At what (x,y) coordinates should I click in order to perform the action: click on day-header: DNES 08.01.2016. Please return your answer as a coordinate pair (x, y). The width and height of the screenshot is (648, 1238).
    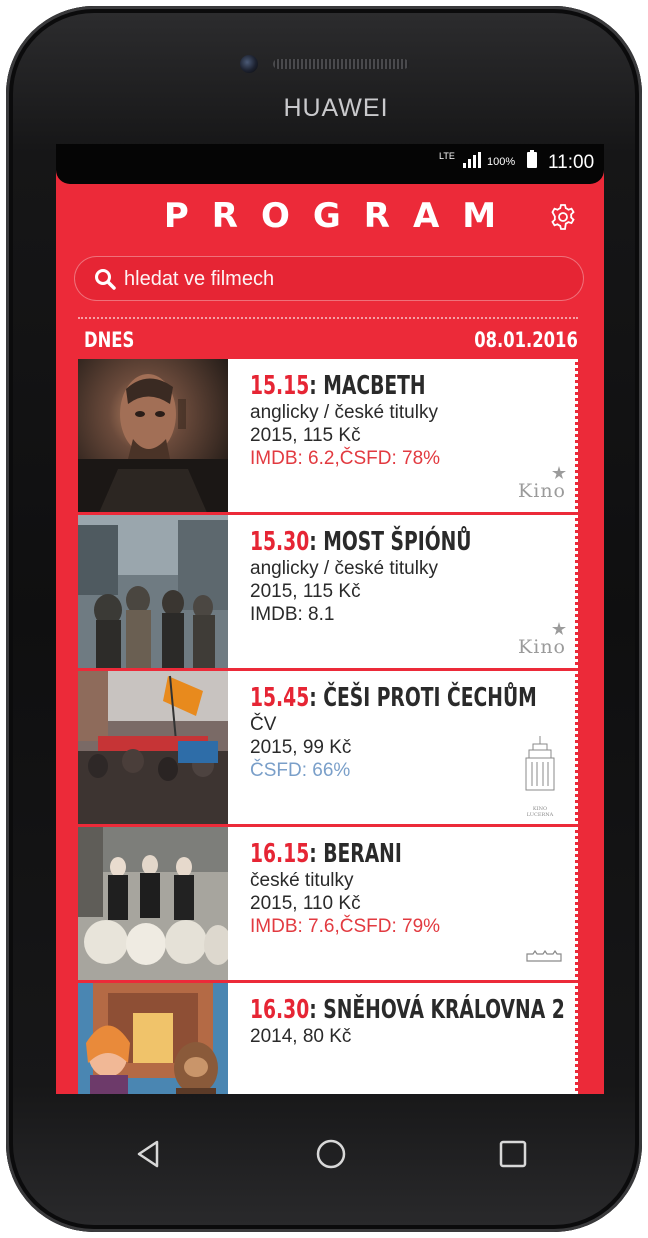
    Looking at the image, I should click on (328, 335).